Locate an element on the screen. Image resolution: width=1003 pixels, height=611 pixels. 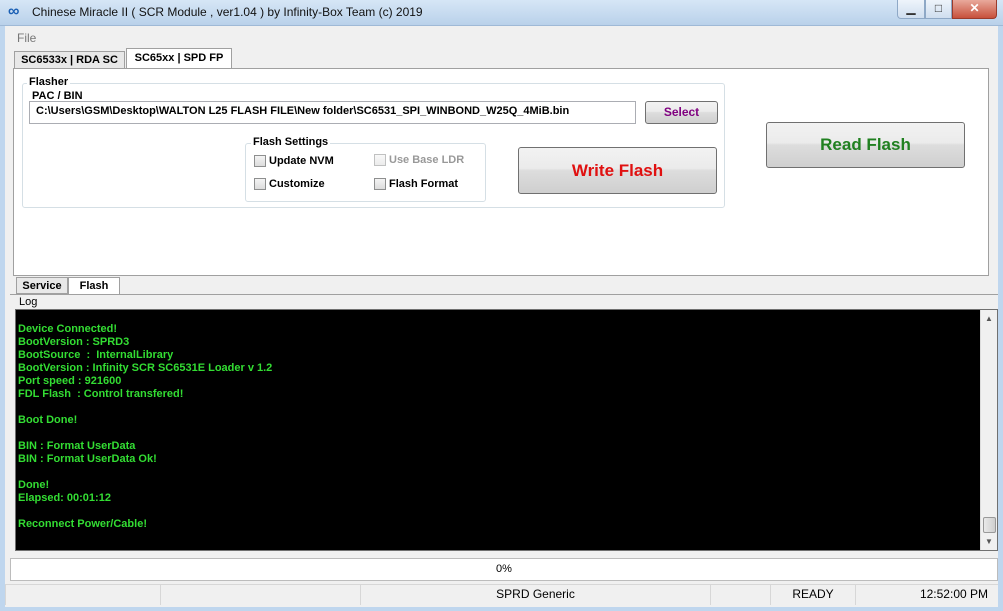
select-button: Select is located at coordinates (681, 112).